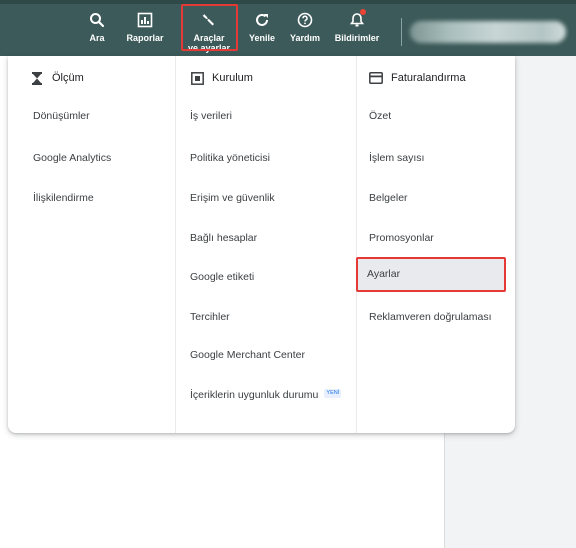 The image size is (576, 548). What do you see at coordinates (97, 38) in the screenshot?
I see `search-label: Ara` at bounding box center [97, 38].